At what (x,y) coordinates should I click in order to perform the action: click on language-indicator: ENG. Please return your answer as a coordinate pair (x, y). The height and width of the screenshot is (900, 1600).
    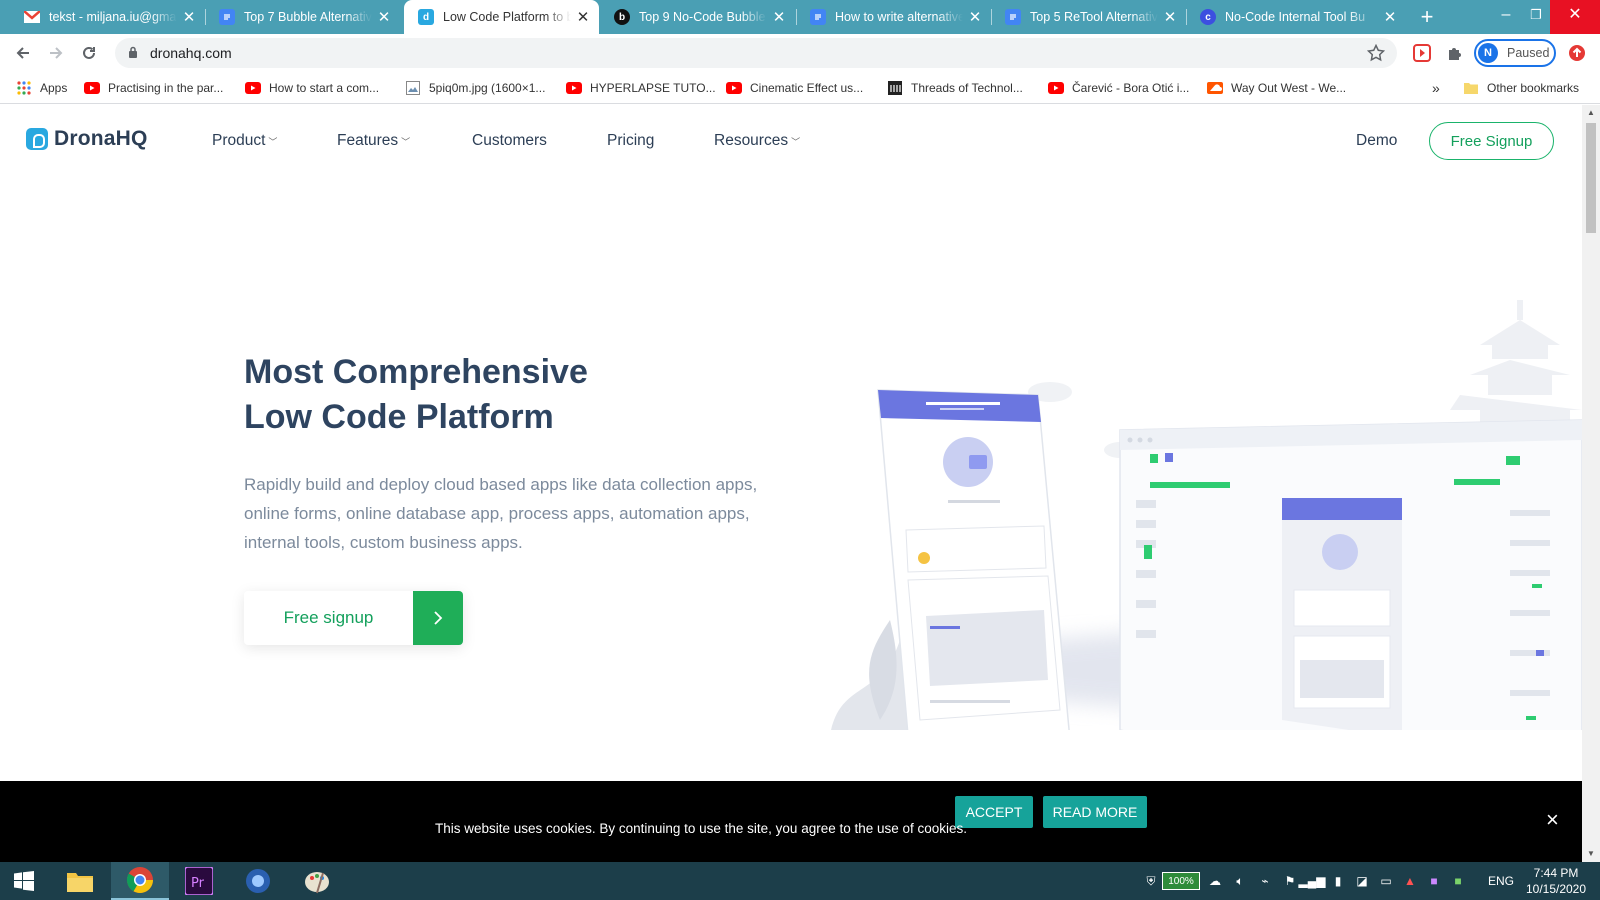
    Looking at the image, I should click on (1501, 881).